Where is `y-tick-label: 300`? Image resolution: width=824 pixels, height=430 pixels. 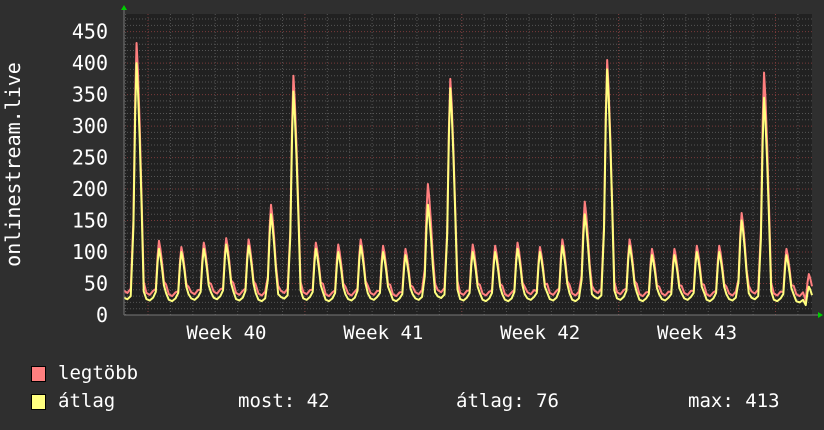 y-tick-label: 300 is located at coordinates (90, 126).